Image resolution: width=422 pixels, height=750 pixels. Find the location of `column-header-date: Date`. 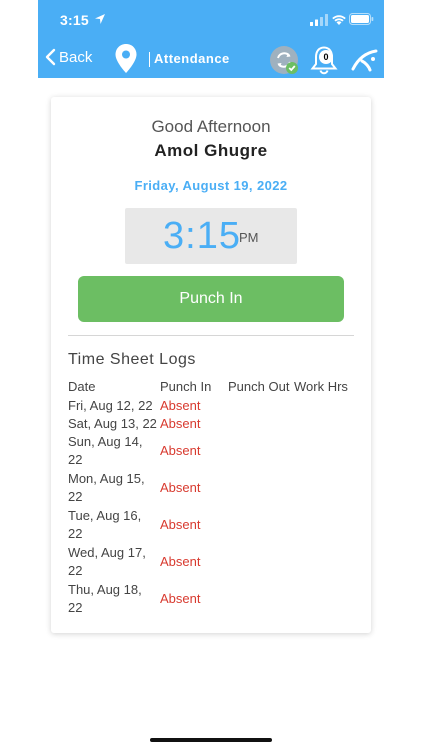

column-header-date: Date is located at coordinates (82, 386).